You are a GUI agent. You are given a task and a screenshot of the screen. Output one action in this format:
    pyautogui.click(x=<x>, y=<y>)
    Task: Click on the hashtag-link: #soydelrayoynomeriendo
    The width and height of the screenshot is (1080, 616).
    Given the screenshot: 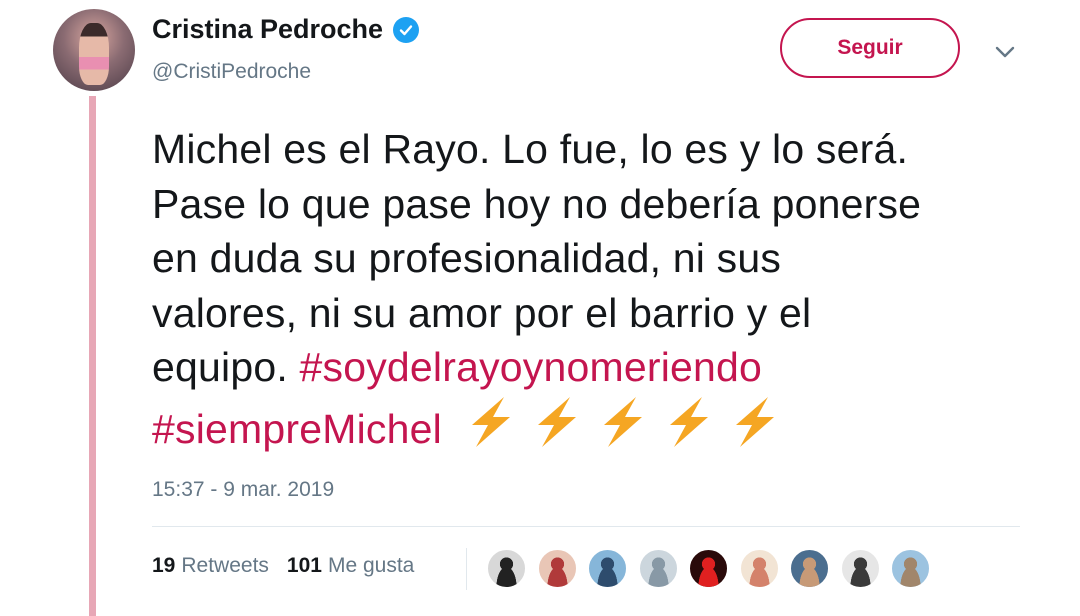 What is the action you would take?
    pyautogui.click(x=531, y=367)
    